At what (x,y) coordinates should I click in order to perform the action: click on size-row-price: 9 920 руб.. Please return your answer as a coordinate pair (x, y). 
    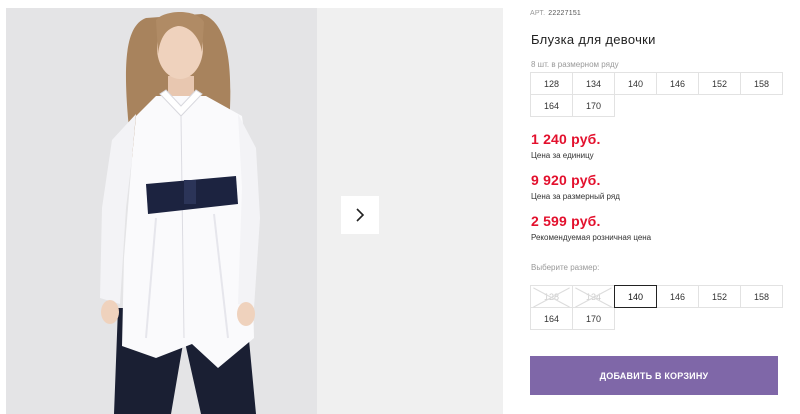
    Looking at the image, I should click on (566, 180).